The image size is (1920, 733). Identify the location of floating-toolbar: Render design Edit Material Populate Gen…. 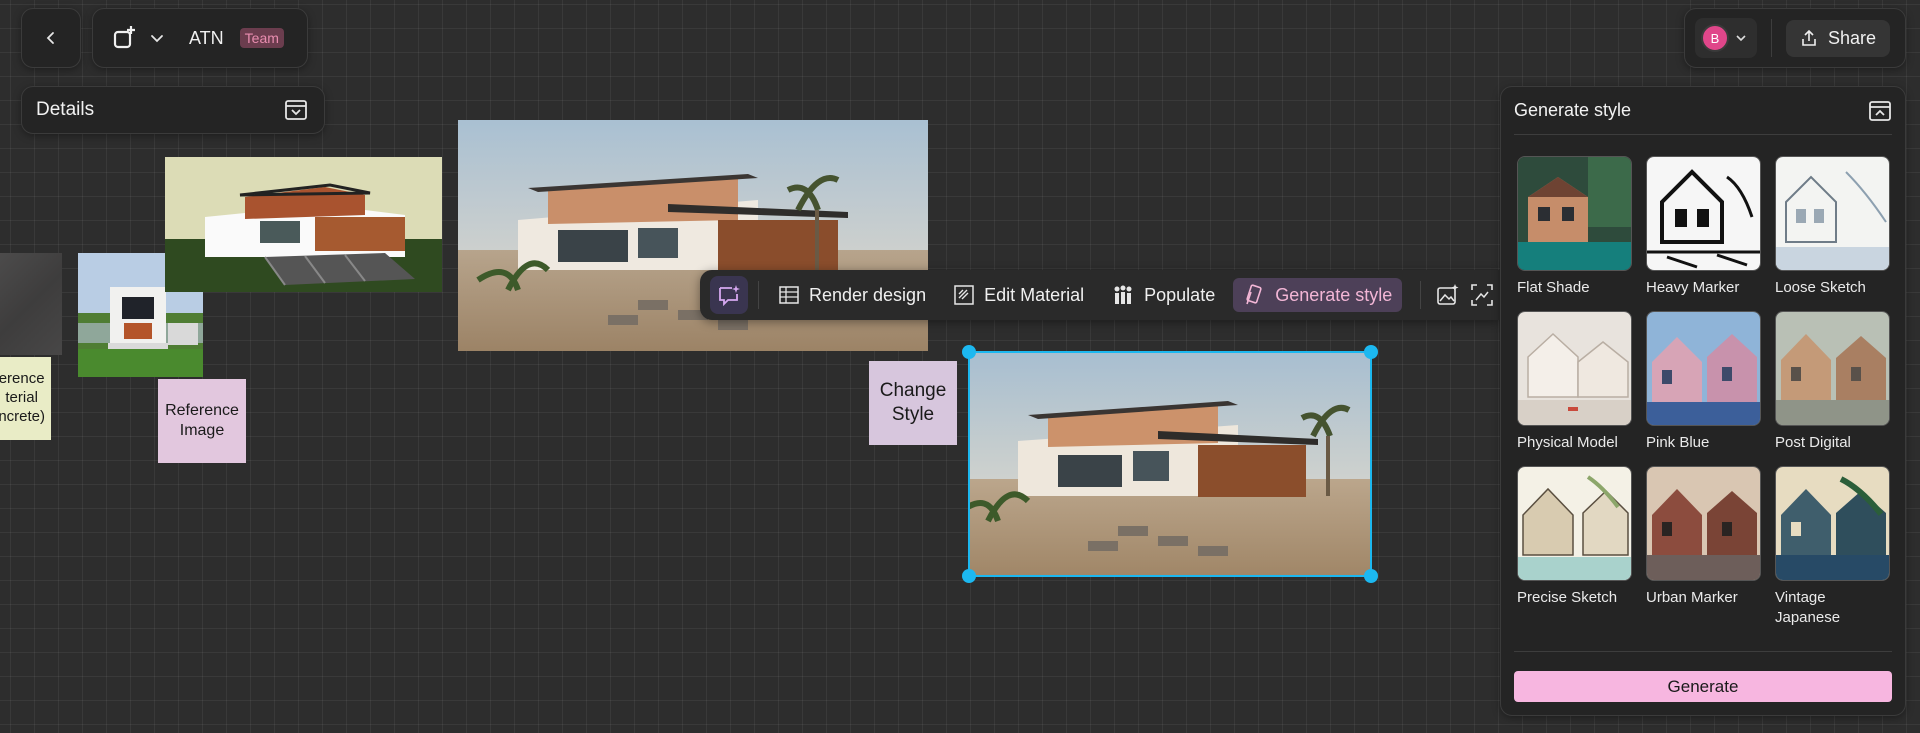
(1100, 295).